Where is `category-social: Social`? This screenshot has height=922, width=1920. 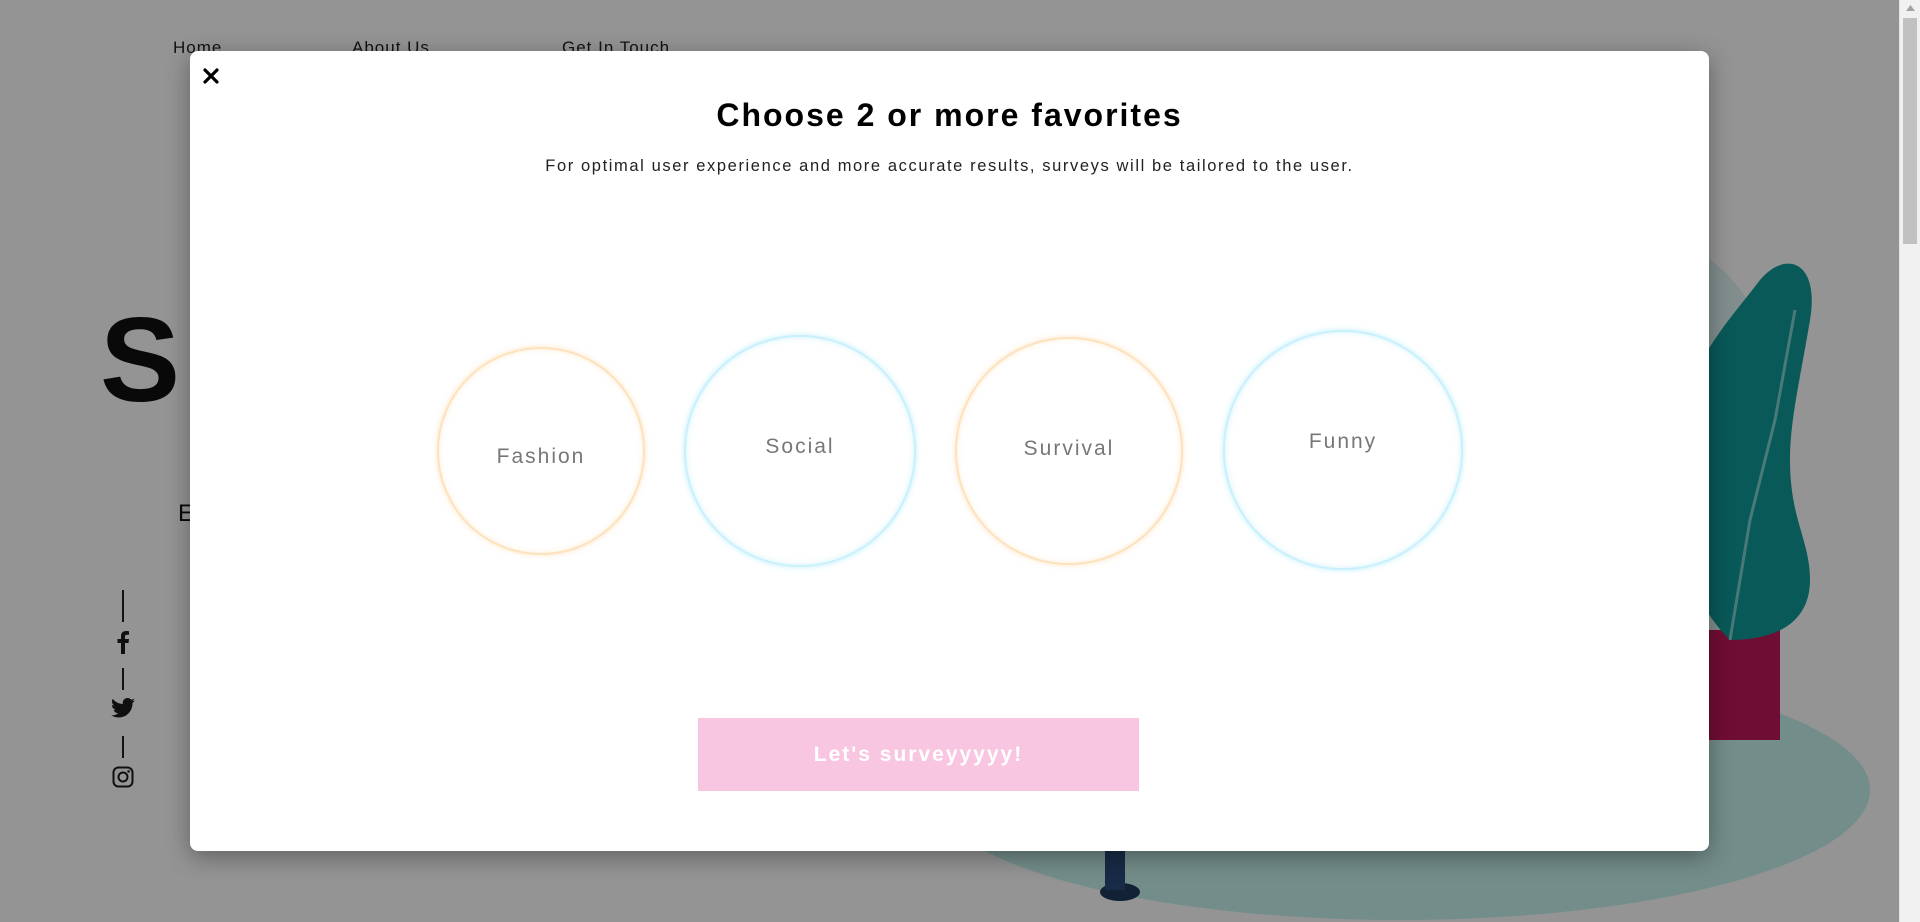 category-social: Social is located at coordinates (800, 451).